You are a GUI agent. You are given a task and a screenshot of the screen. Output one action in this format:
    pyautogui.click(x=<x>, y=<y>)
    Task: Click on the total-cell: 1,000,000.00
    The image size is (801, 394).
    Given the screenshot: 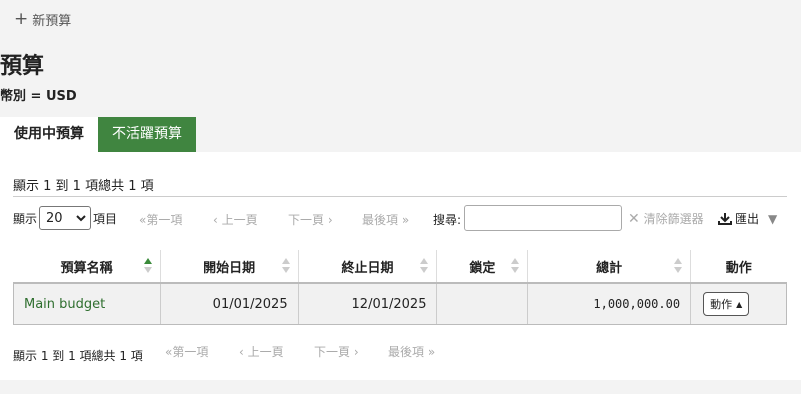 What is the action you would take?
    pyautogui.click(x=609, y=304)
    